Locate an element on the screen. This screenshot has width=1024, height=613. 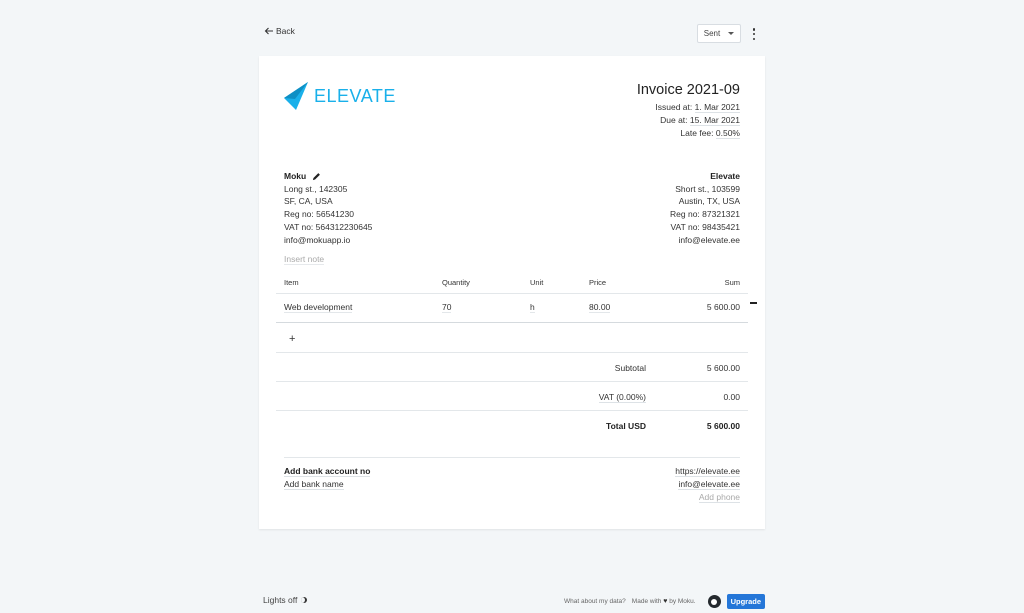
status-dropdown: Sent is located at coordinates (719, 33).